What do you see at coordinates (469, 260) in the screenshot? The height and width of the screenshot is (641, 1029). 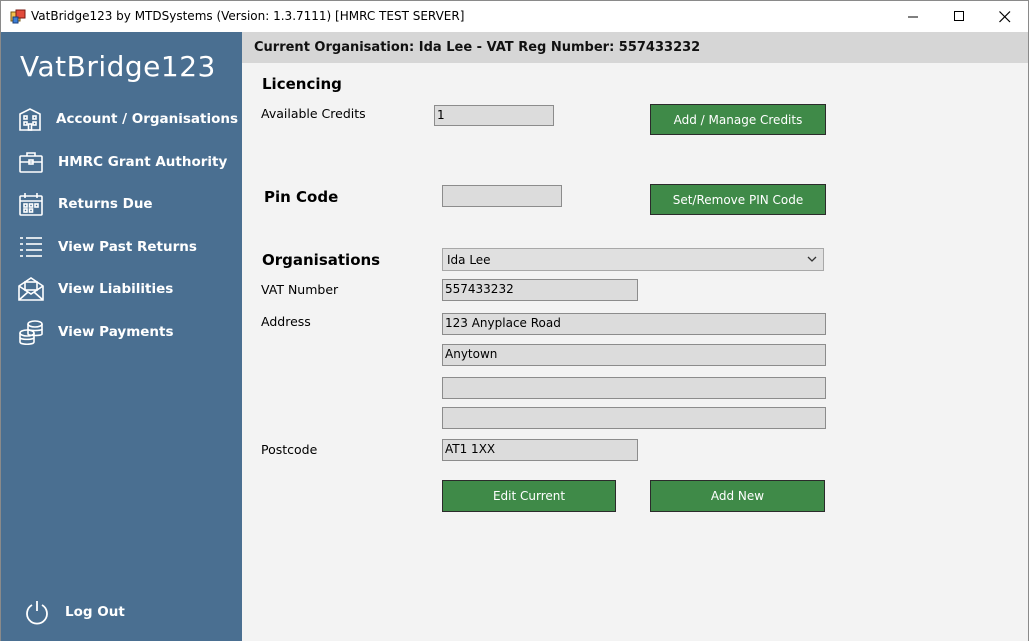 I see `organisation-select-value: Ida Lee` at bounding box center [469, 260].